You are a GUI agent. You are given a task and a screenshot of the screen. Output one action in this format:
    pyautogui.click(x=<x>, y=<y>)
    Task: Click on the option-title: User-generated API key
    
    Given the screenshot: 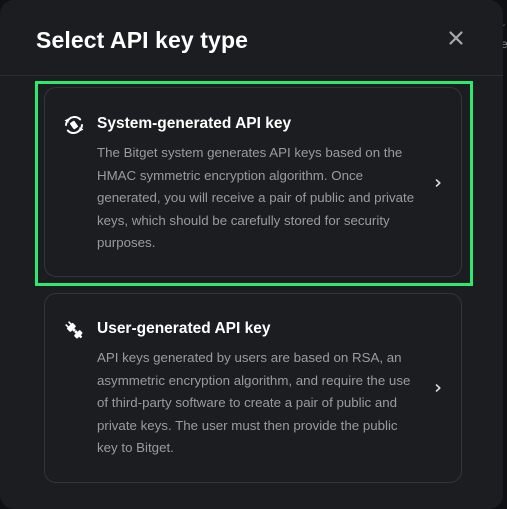 What is the action you would take?
    pyautogui.click(x=184, y=328)
    